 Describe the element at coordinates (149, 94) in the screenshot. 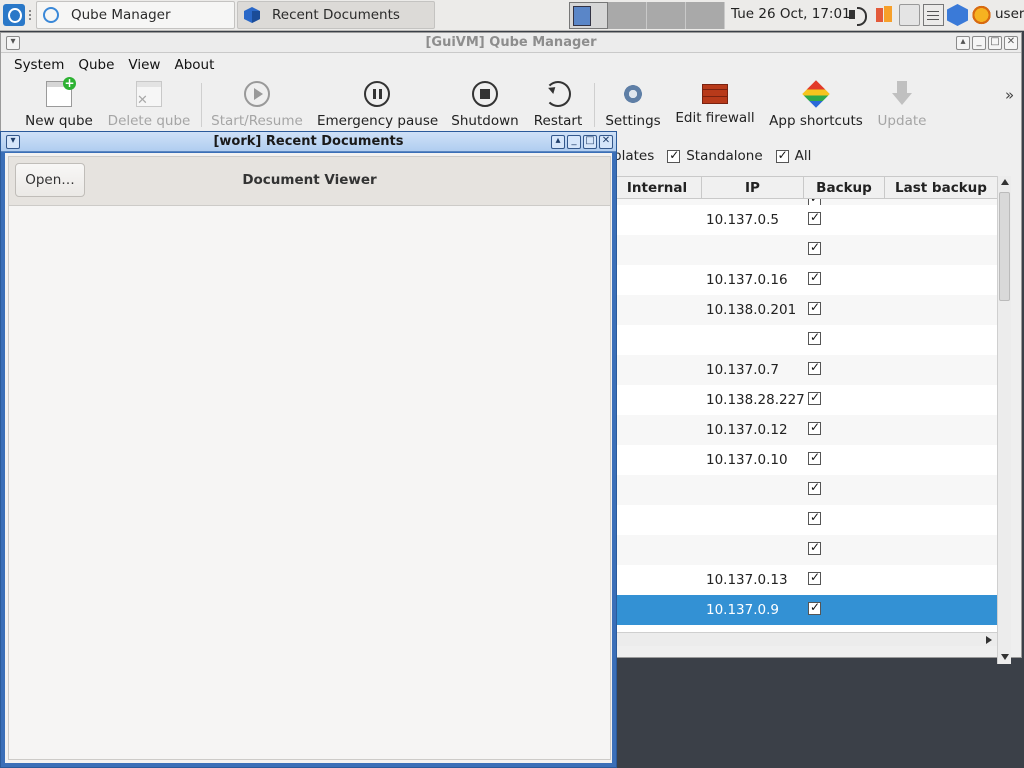

I see `delete-qube-icon: ✕` at that location.